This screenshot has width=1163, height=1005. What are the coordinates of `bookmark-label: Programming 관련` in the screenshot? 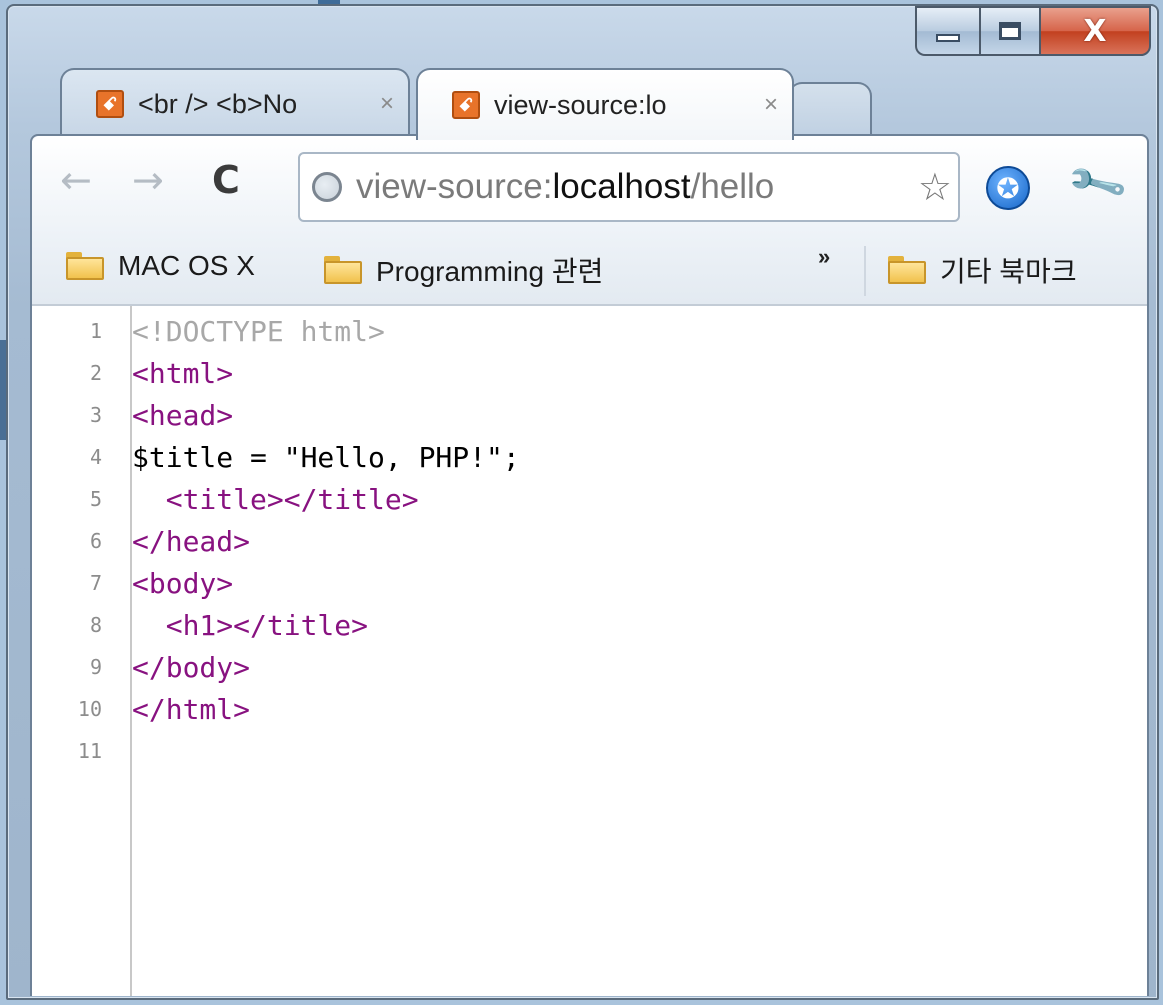 It's located at (490, 271).